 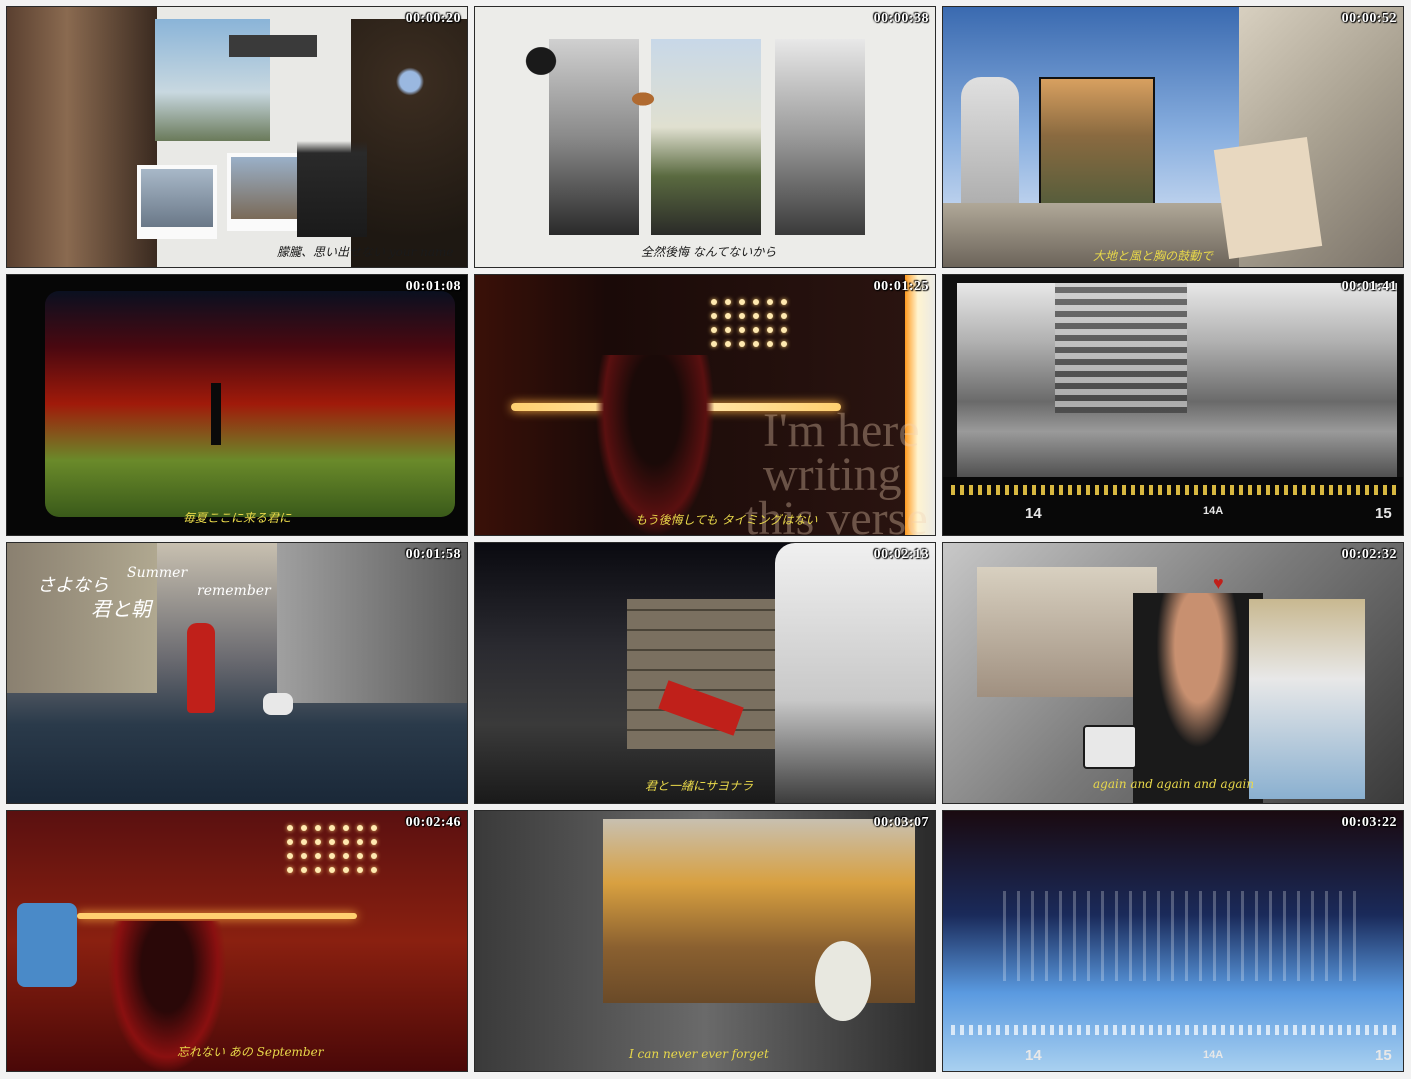 I want to click on alley-photo, so click(x=82, y=137).